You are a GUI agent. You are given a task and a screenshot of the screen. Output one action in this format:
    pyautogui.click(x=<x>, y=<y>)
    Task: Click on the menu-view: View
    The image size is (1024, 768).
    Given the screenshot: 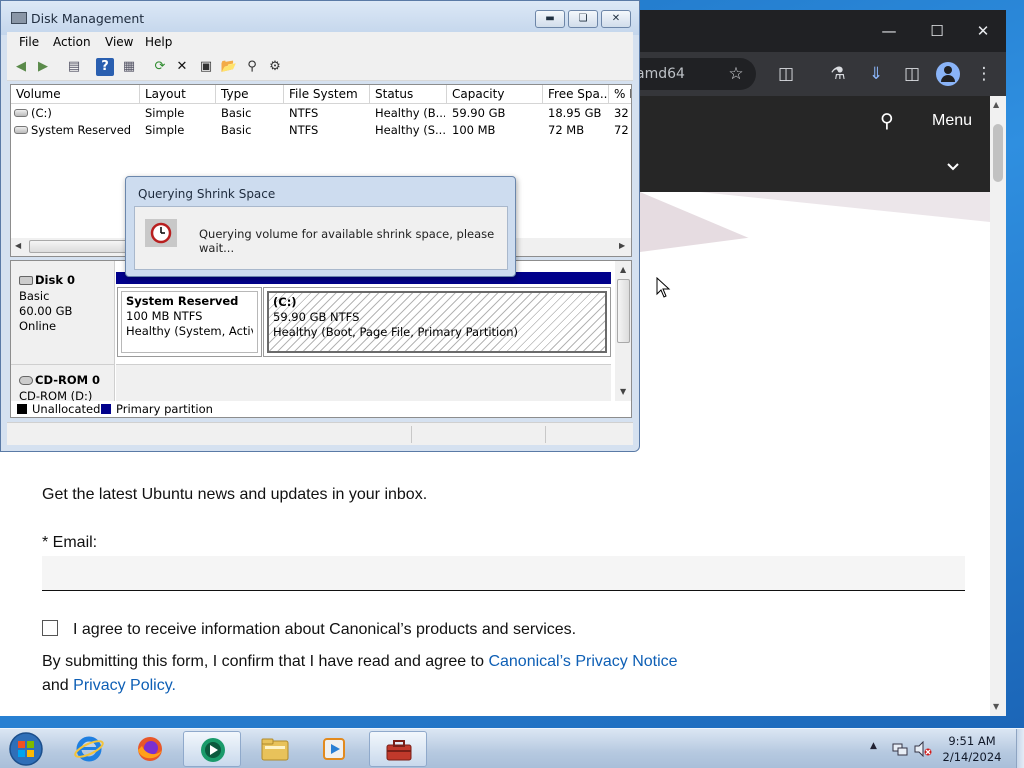 What is the action you would take?
    pyautogui.click(x=119, y=42)
    